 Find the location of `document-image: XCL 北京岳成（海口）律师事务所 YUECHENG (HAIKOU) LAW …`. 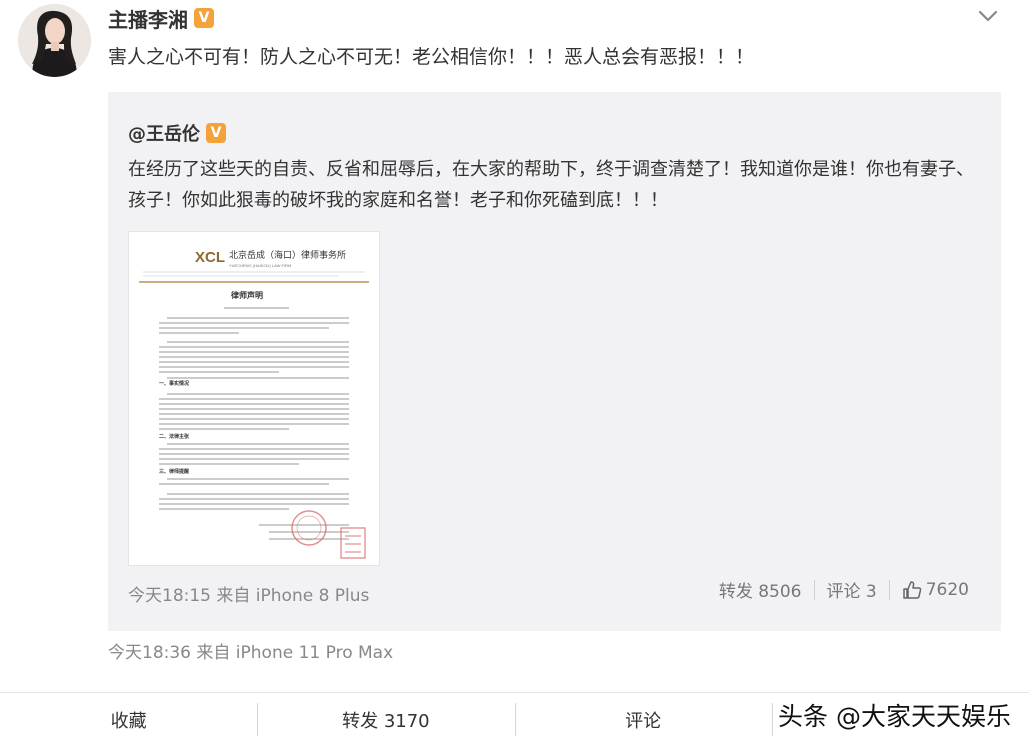

document-image: XCL 北京岳成（海口）律师事务所 YUECHENG (HAIKOU) LAW … is located at coordinates (254, 398).